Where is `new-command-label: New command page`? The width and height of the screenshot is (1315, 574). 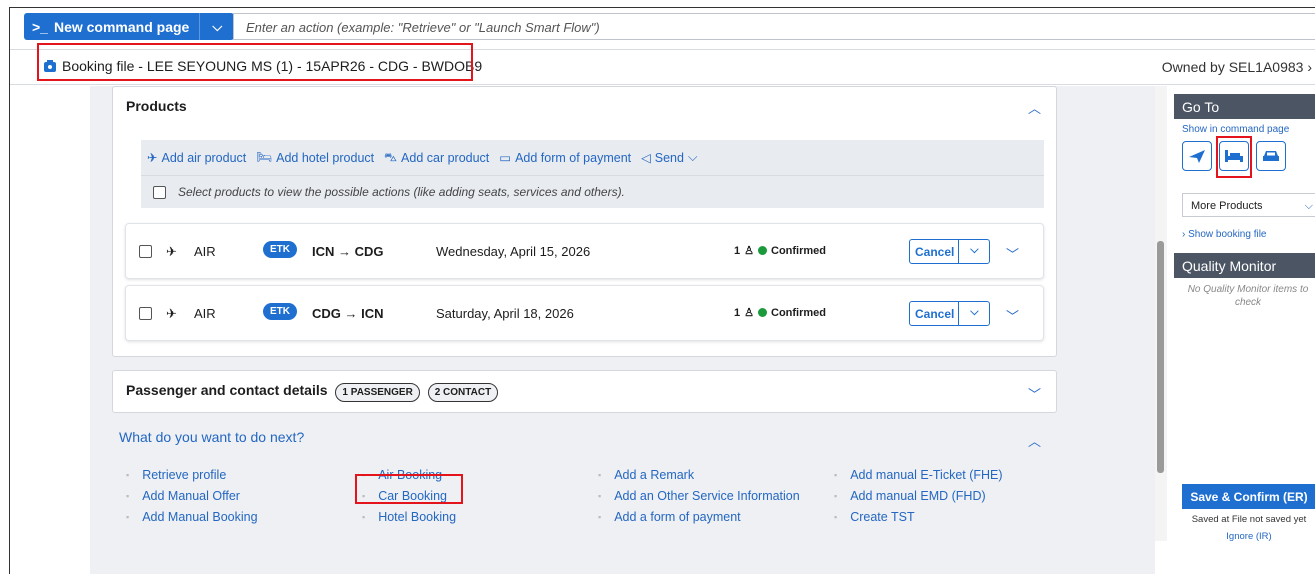
new-command-label: New command page is located at coordinates (121, 26).